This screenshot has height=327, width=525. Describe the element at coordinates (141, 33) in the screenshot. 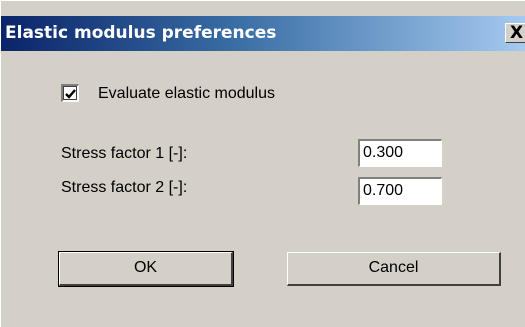

I see `dialog-title: Elastic modulus preferences` at that location.